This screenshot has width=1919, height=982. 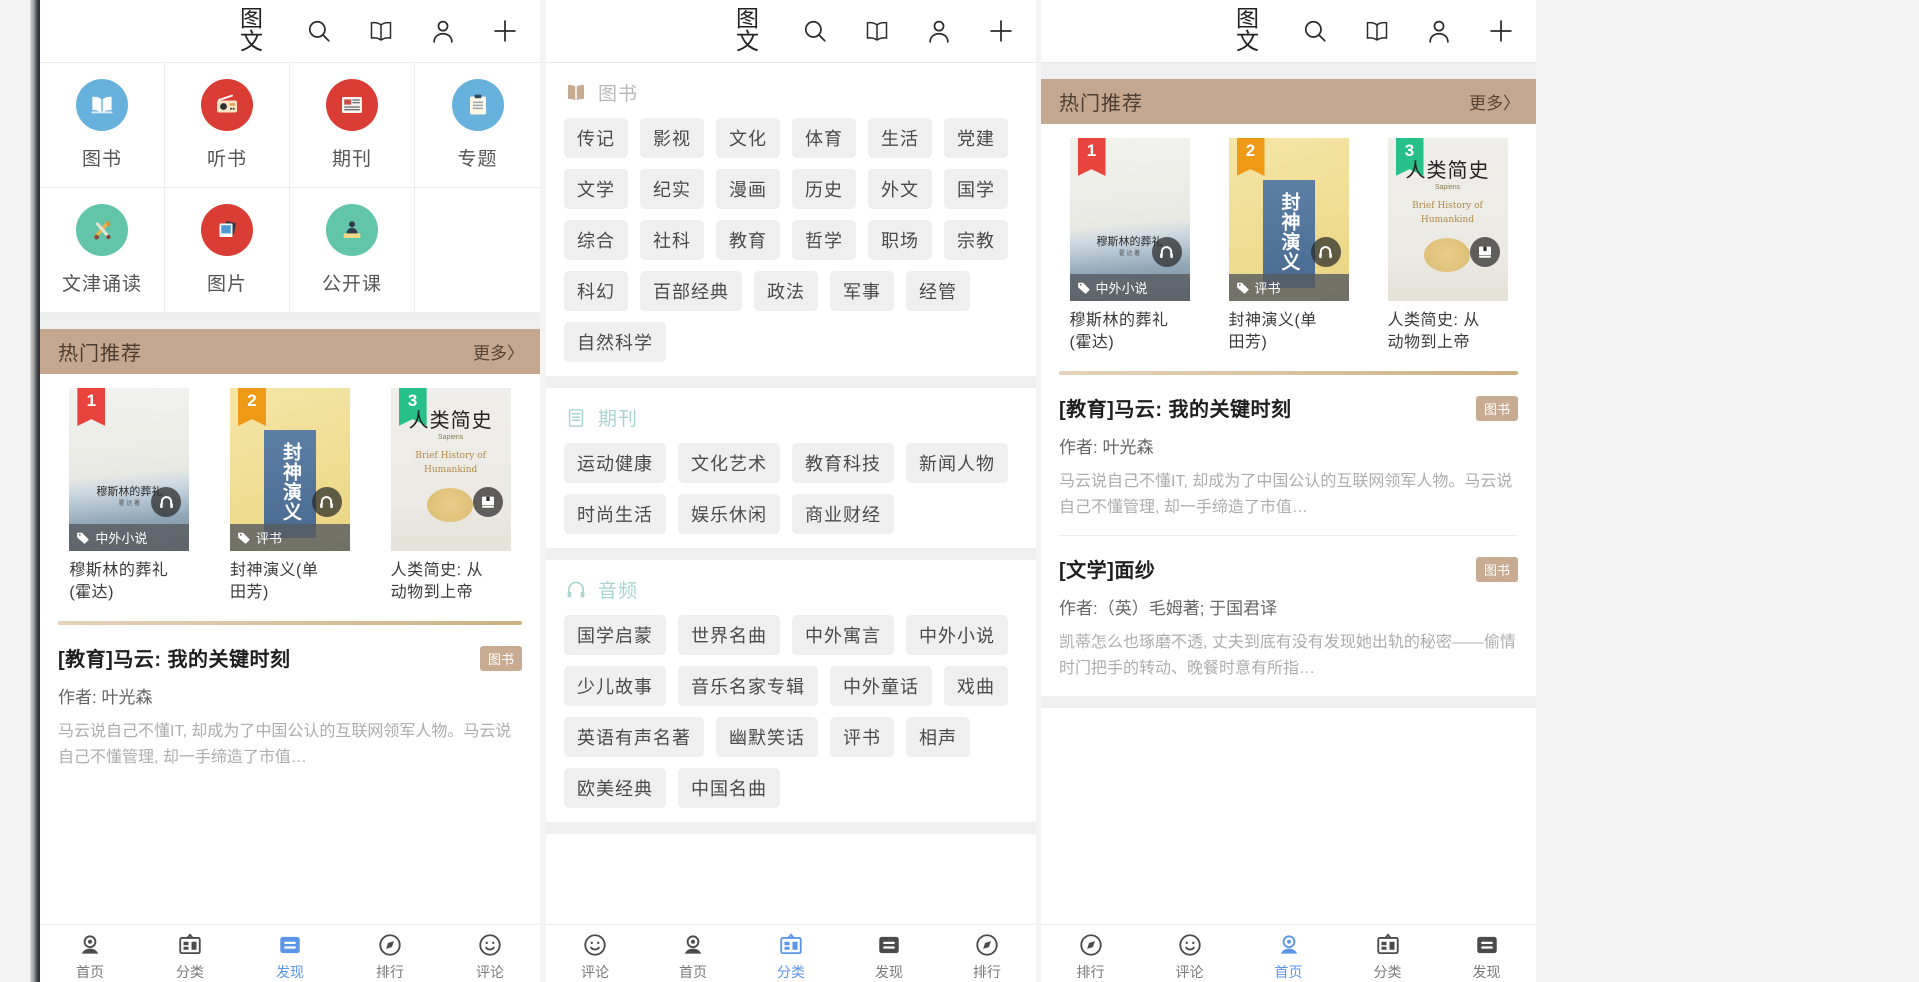 What do you see at coordinates (102, 125) in the screenshot?
I see `entry-tile-books: 图书` at bounding box center [102, 125].